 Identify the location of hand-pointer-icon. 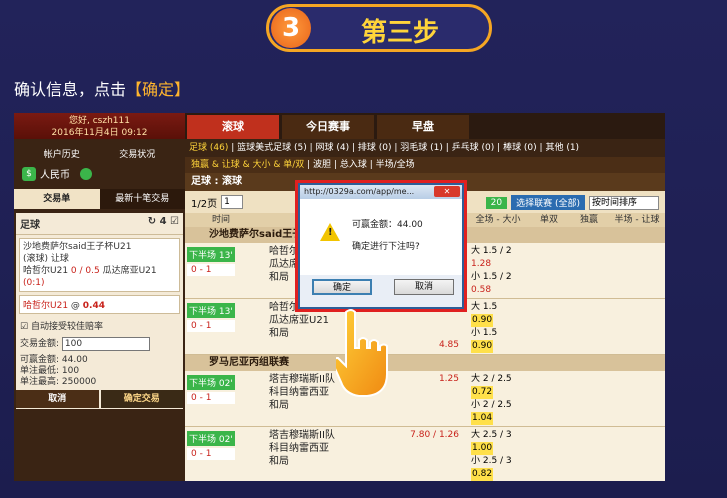
(362, 353).